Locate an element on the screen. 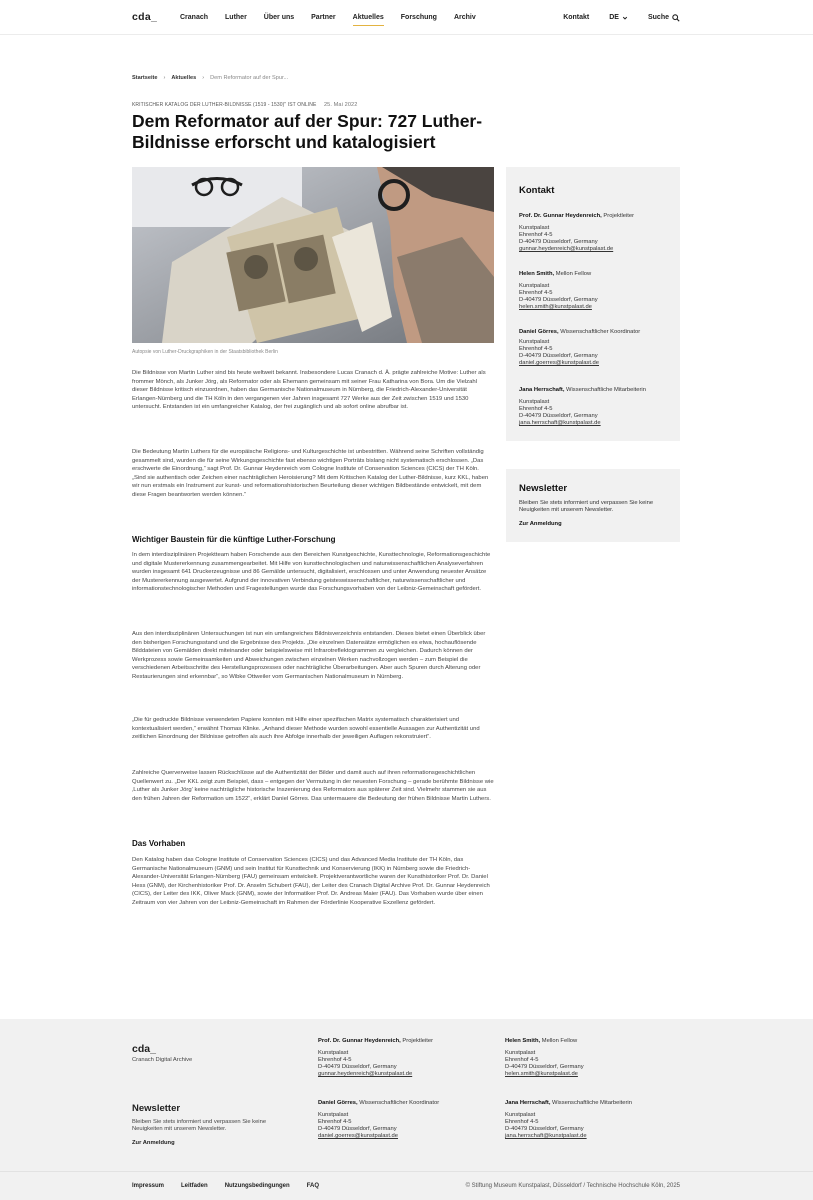 The image size is (813, 1200). nav-cranach: Cranach is located at coordinates (194, 17).